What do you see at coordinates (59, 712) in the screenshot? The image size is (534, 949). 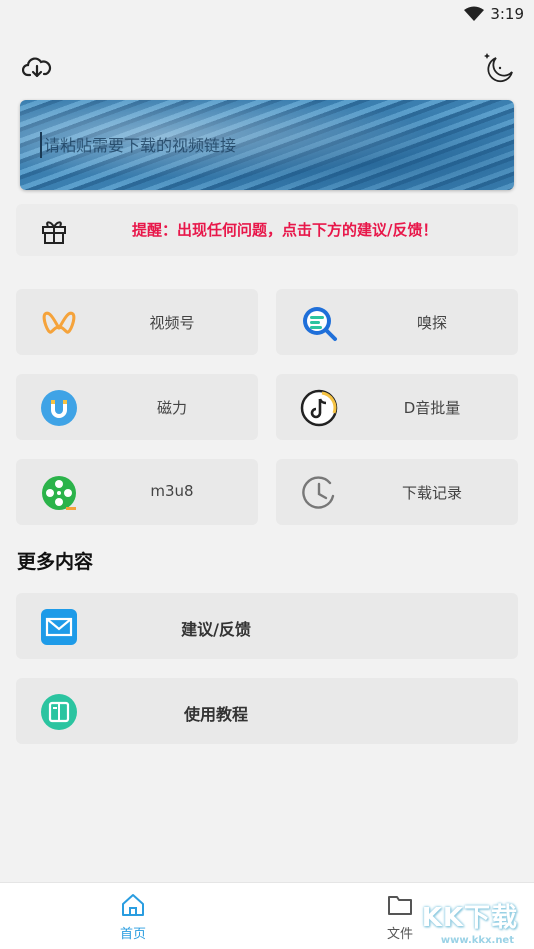 I see `book-icon` at bounding box center [59, 712].